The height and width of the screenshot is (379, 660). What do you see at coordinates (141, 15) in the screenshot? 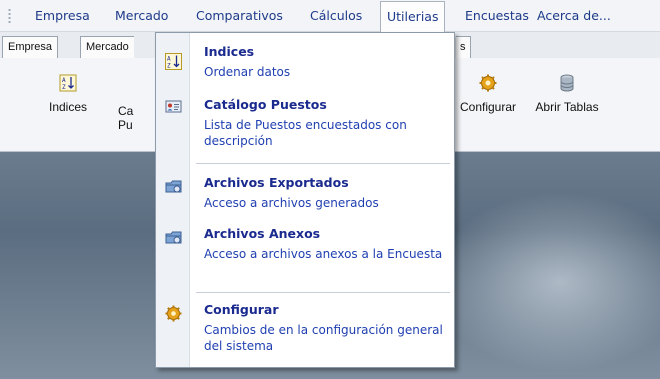
I see `menu-mercado: Mercado` at bounding box center [141, 15].